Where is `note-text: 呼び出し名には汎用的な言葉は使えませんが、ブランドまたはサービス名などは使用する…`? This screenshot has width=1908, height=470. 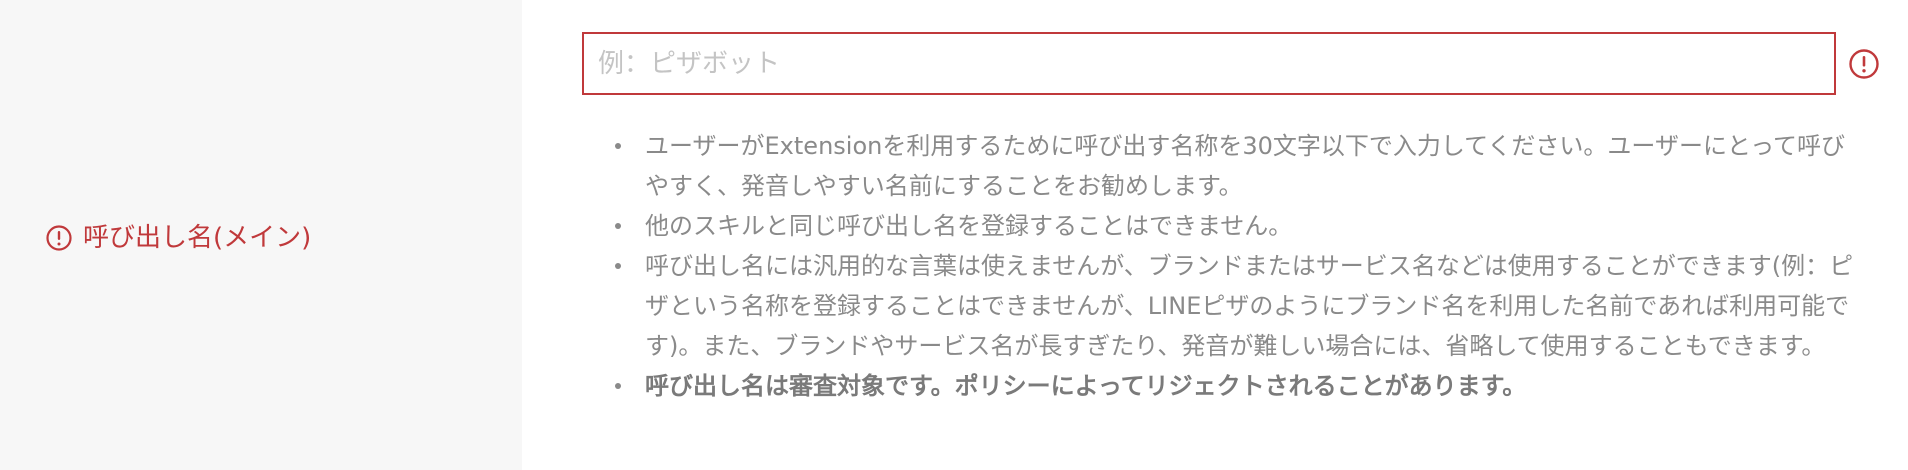 note-text: 呼び出し名には汎用的な言葉は使えませんが、ブランドまたはサービス名などは使用する… is located at coordinates (1249, 306).